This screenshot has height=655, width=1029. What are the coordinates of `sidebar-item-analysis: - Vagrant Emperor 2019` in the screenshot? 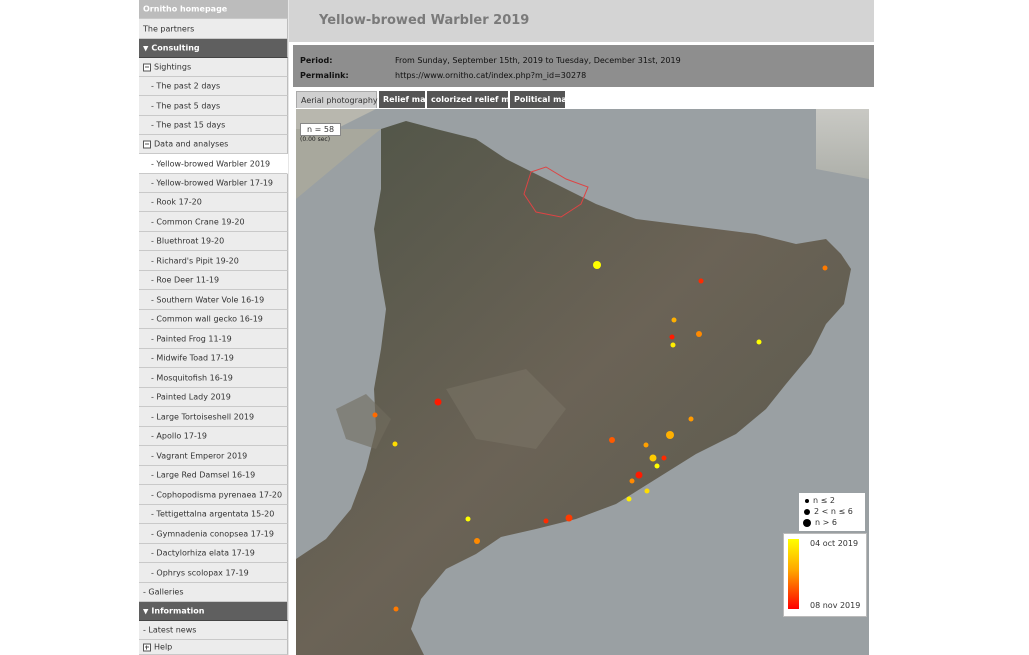 It's located at (213, 456).